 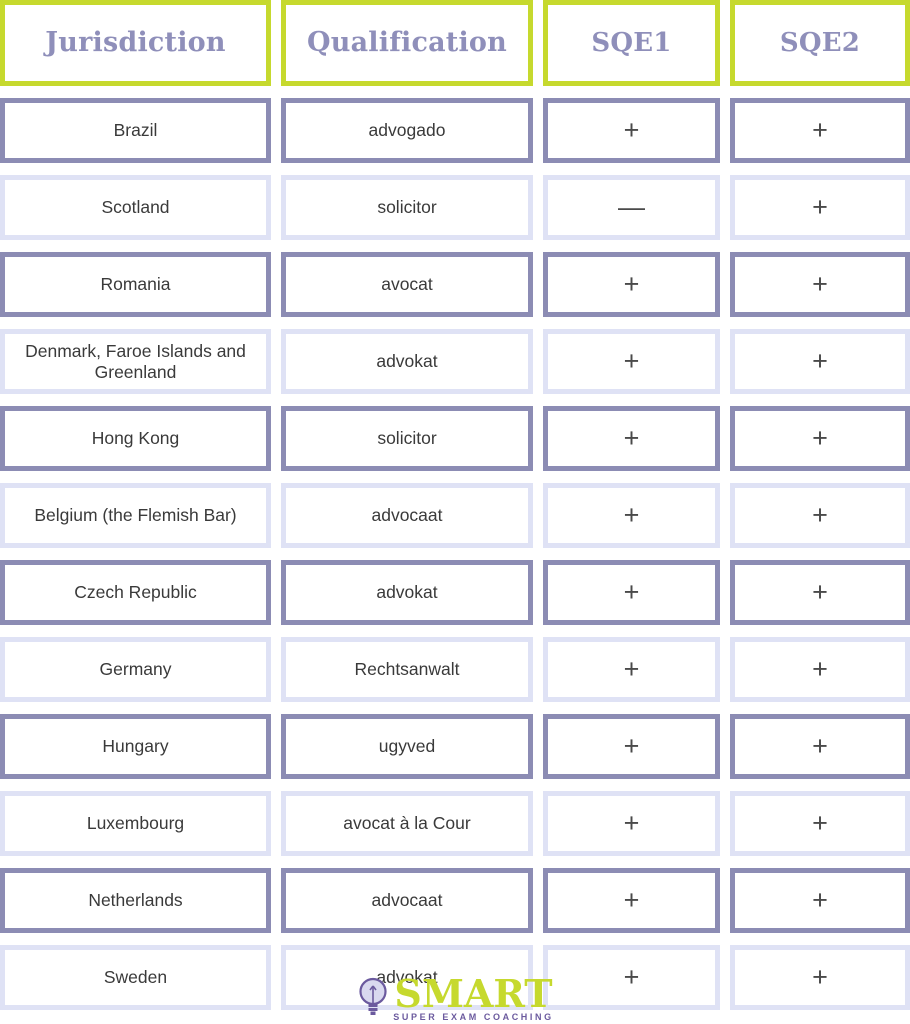 I want to click on table-row: Brazil advogado + +, so click(x=455, y=130).